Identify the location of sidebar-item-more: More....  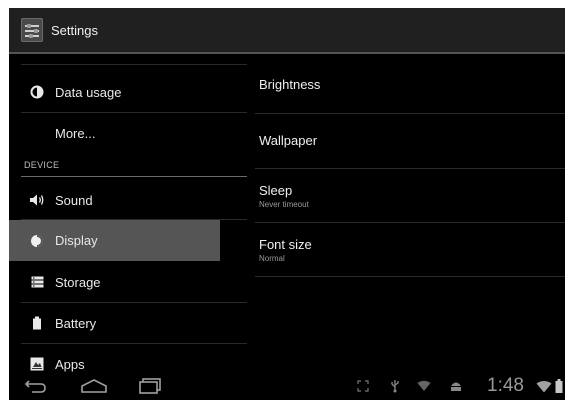
(132, 133).